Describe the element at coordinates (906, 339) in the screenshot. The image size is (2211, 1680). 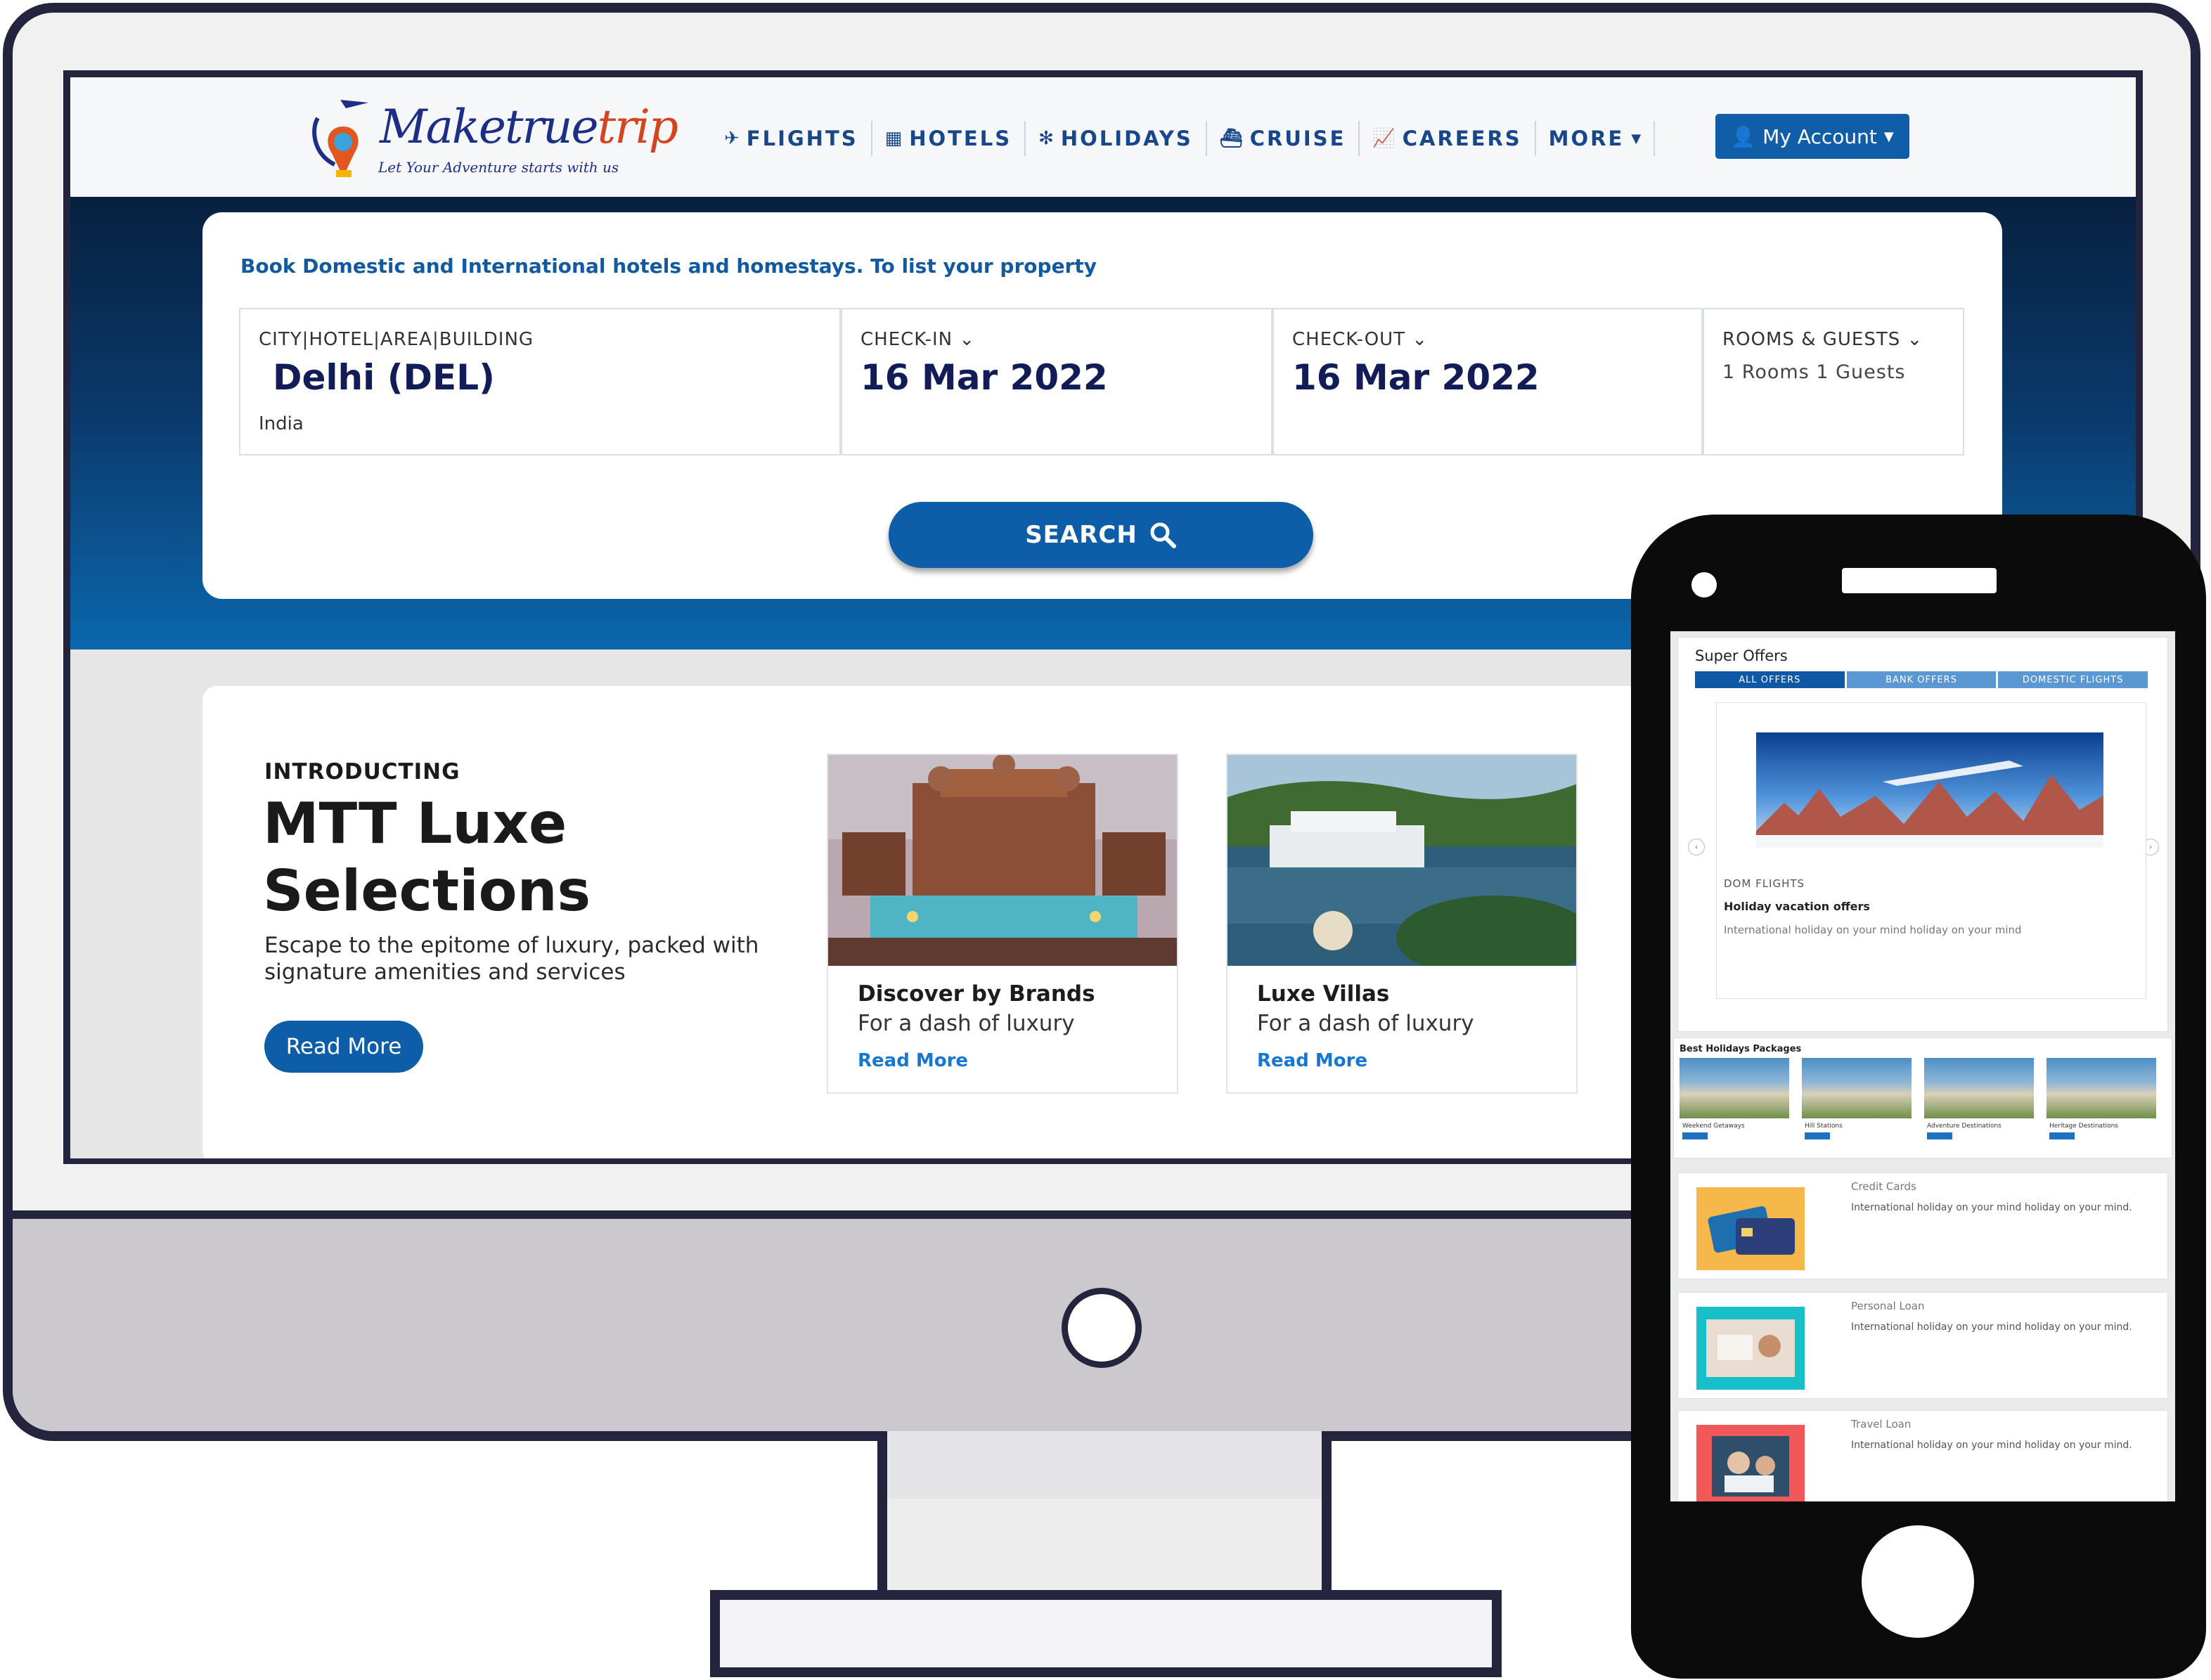
I see `checkin-label: CHECK-IN` at that location.